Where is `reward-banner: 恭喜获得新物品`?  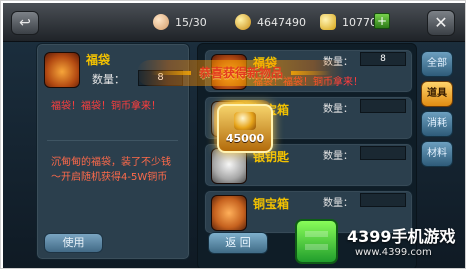
reward-banner: 恭喜获得新物品 is located at coordinates (241, 73).